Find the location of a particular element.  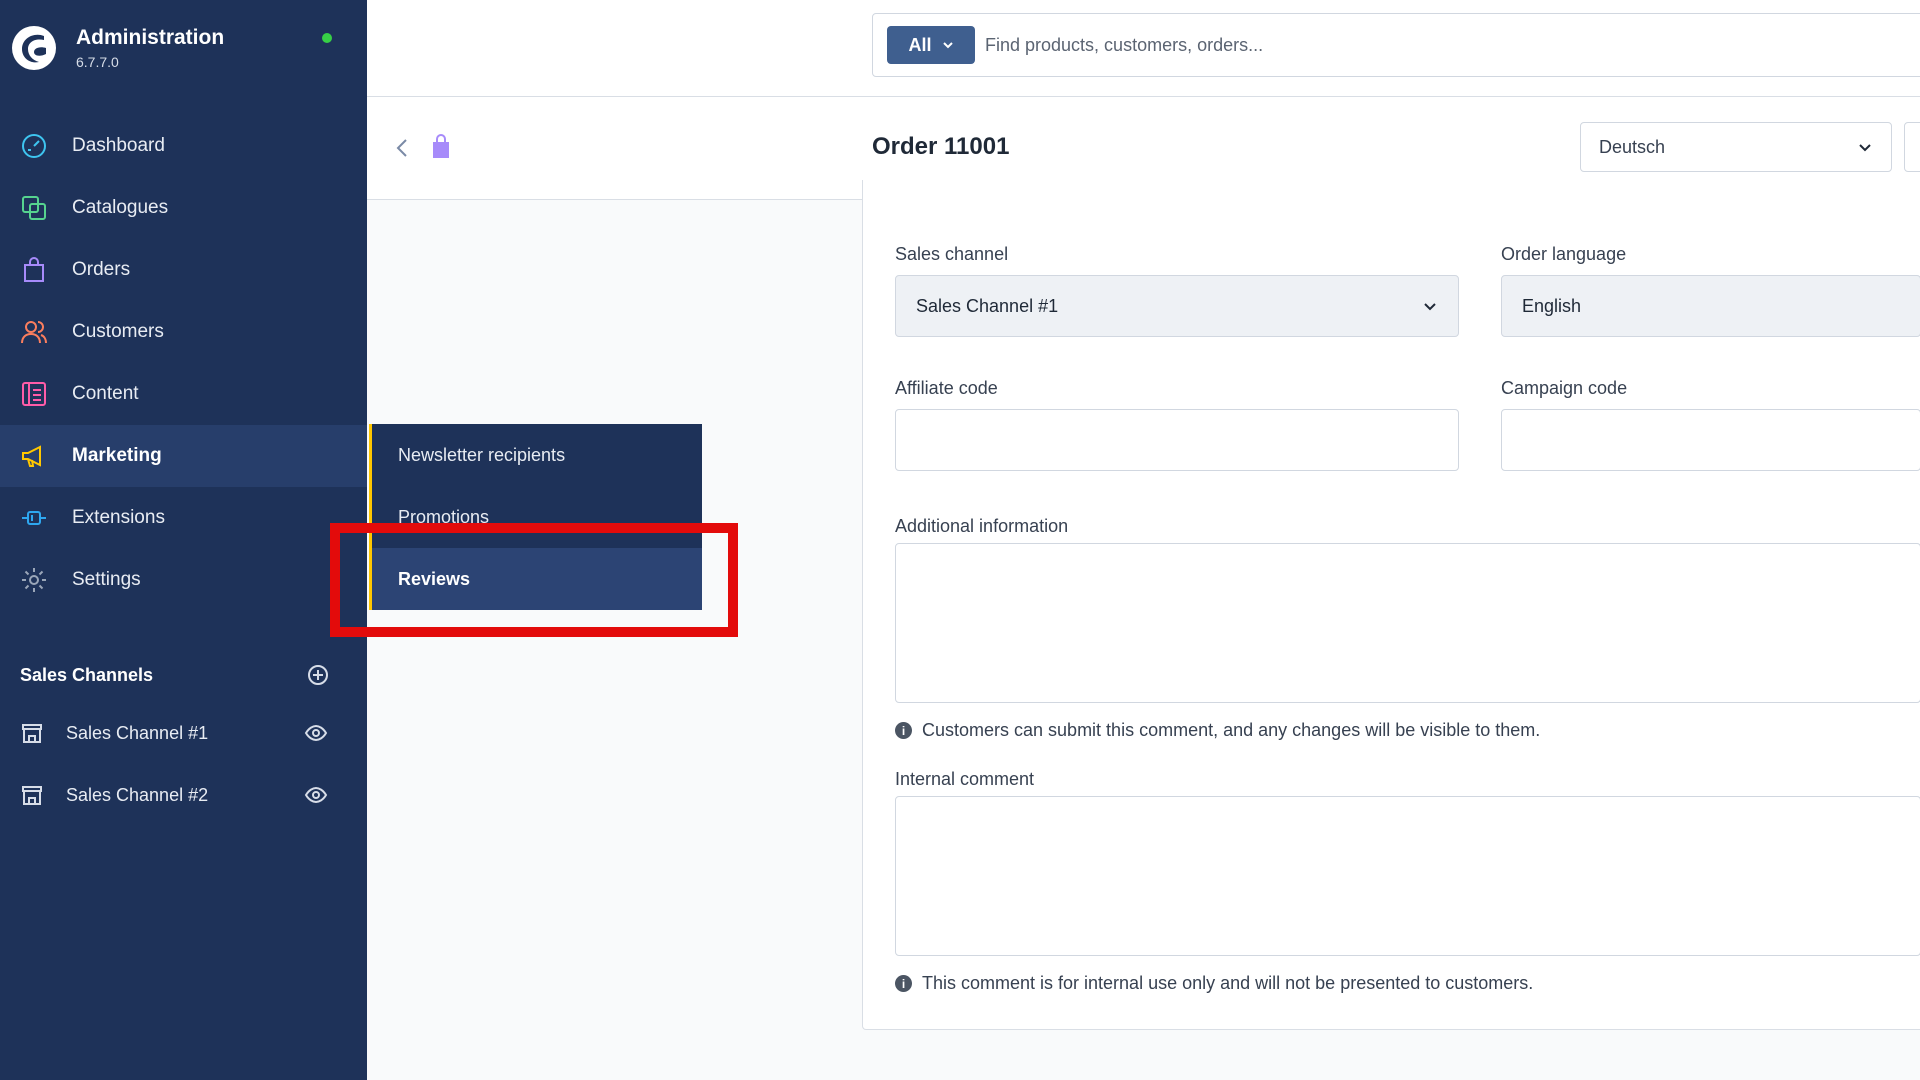

back-chevron-icon is located at coordinates (403, 148).